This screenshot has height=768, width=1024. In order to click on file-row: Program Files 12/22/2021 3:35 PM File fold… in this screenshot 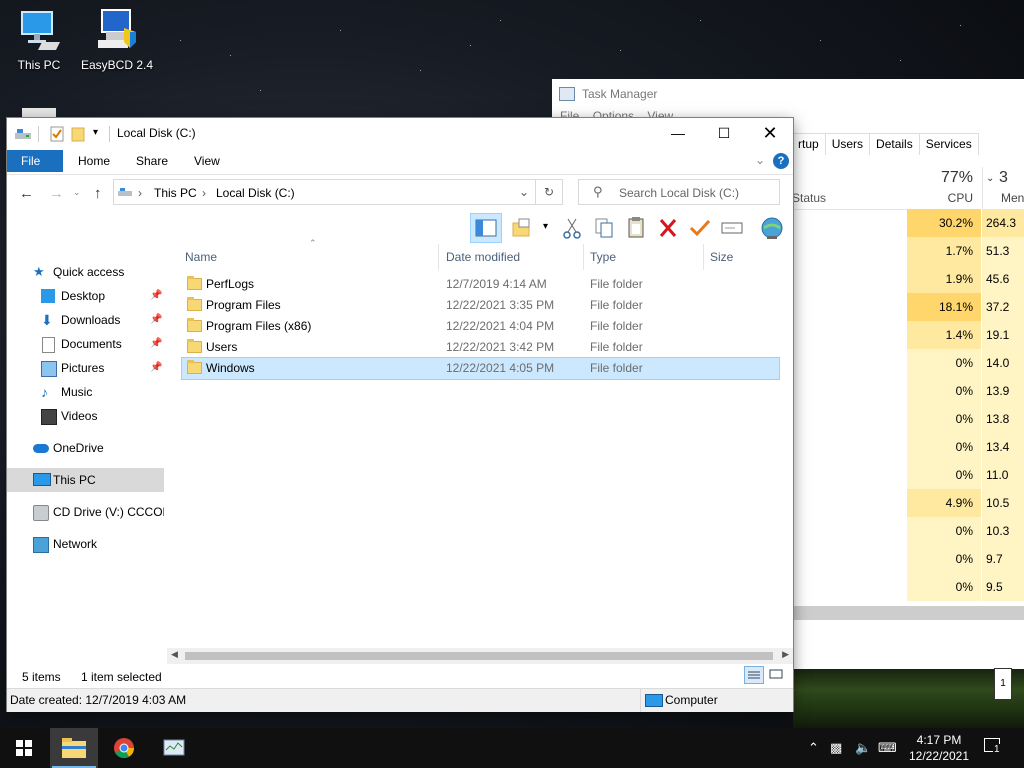, I will do `click(480, 305)`.